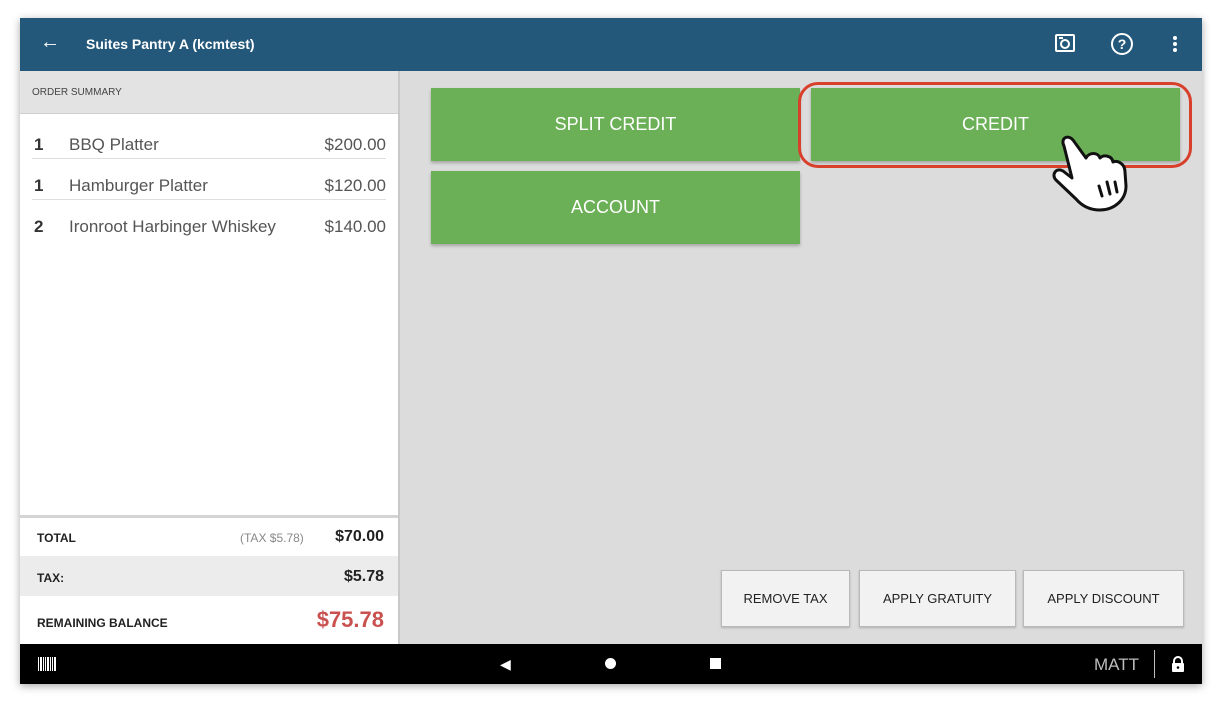 This screenshot has width=1222, height=706. I want to click on tax-row: TAX: $5.78, so click(209, 576).